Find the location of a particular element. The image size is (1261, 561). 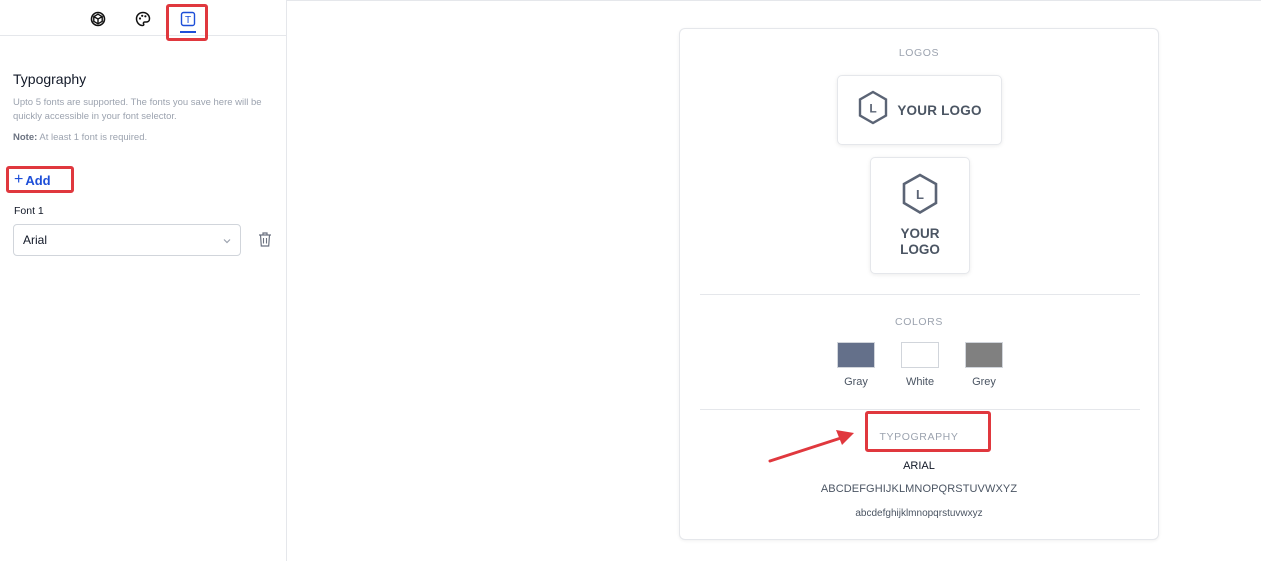

typography-heading: TYPOGRAPHY is located at coordinates (919, 437).